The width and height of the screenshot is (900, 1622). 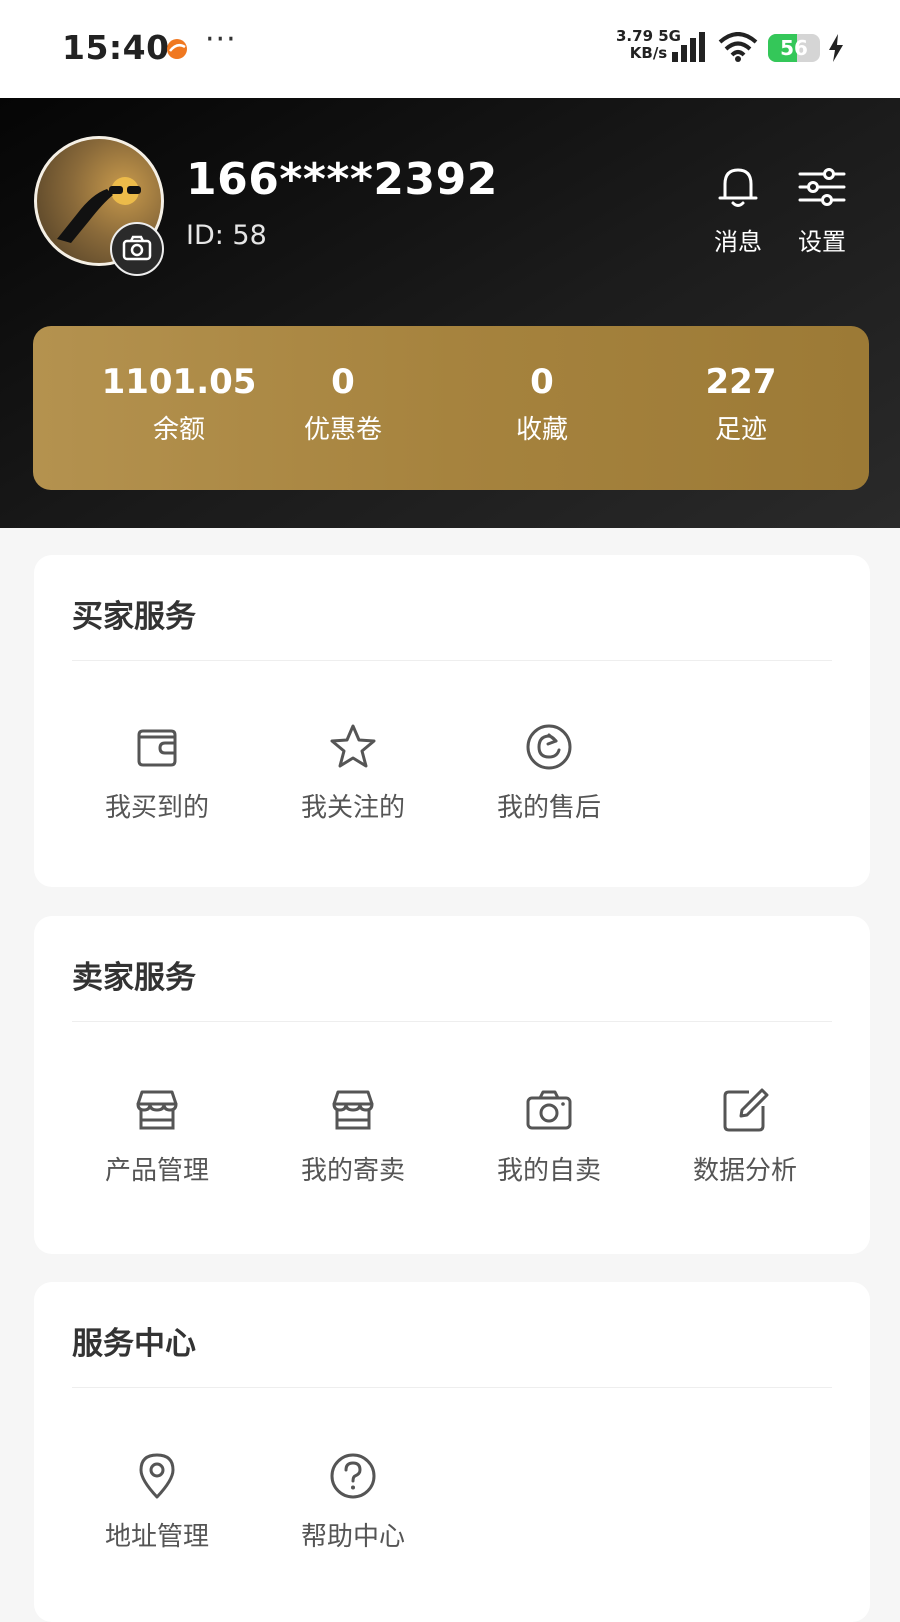 I want to click on settings-sliders-icon, so click(x=822, y=187).